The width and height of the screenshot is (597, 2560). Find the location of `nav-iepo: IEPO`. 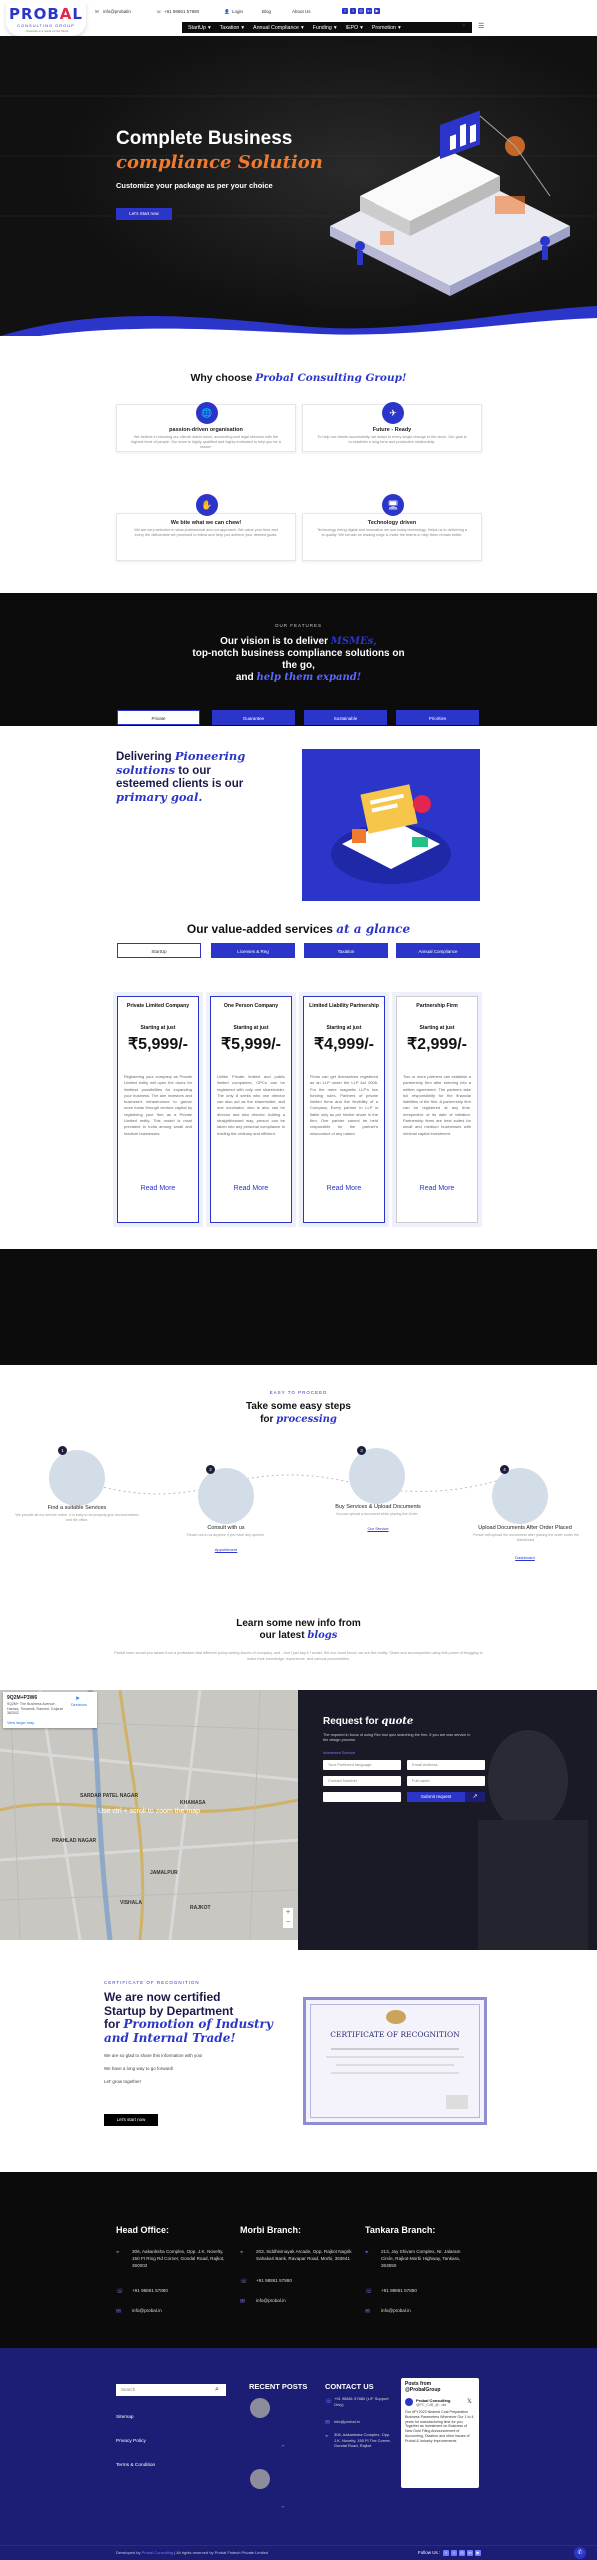

nav-iepo: IEPO is located at coordinates (351, 28).